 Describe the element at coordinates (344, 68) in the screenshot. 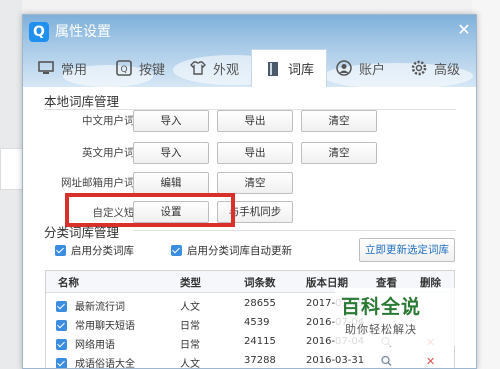

I see `user-icon` at that location.